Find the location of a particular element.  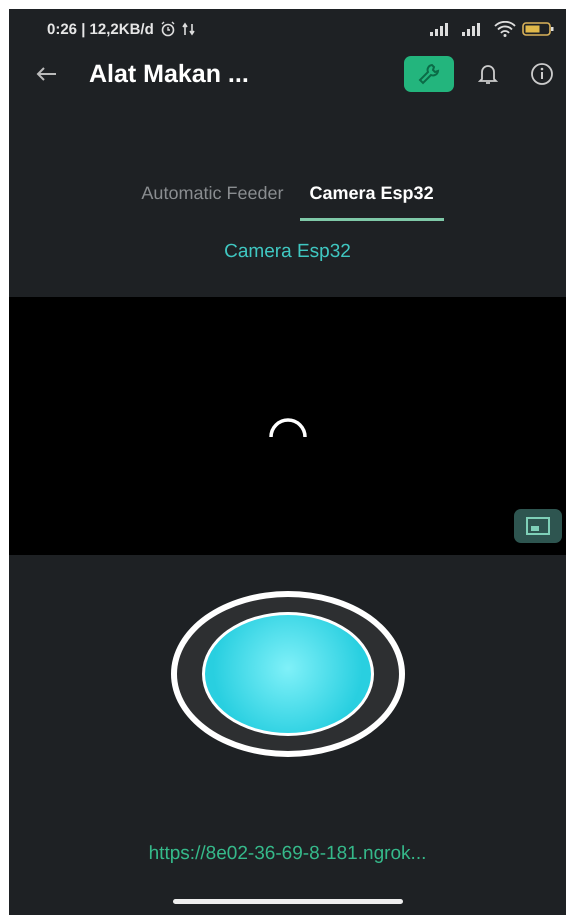

tab: Automatic Feeder is located at coordinates (212, 199).